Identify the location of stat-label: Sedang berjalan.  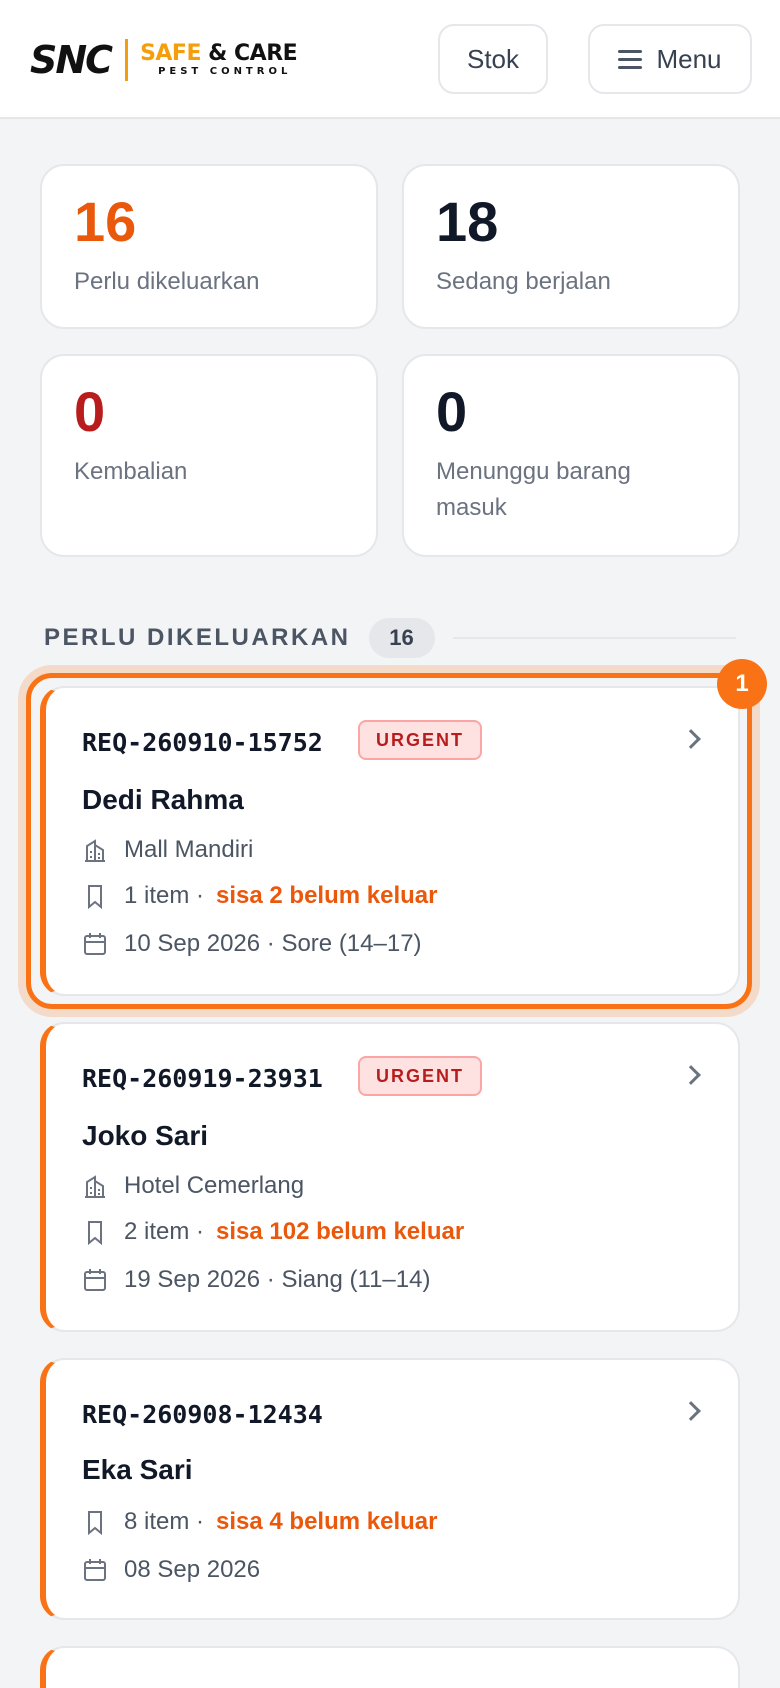
(523, 281).